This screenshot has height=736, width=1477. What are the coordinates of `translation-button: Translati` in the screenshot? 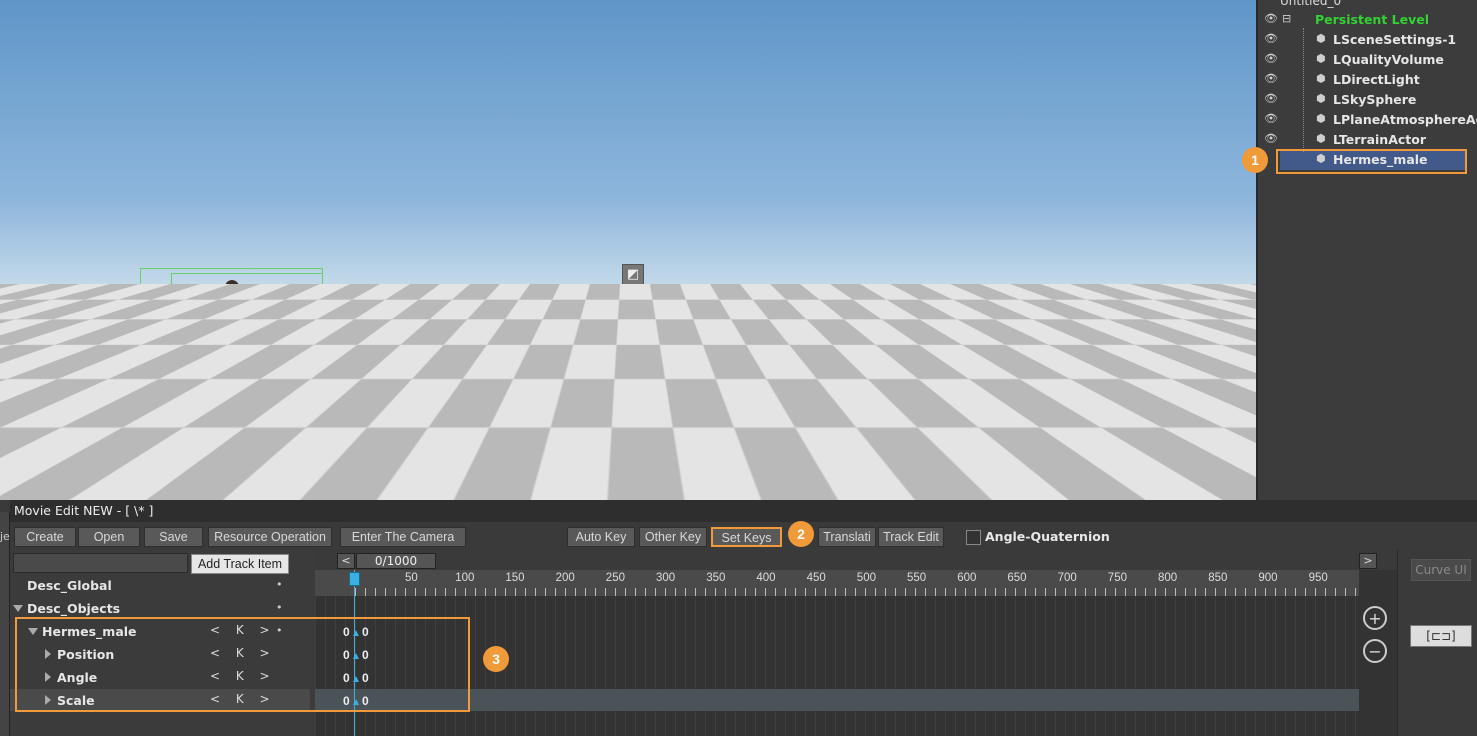 It's located at (847, 537).